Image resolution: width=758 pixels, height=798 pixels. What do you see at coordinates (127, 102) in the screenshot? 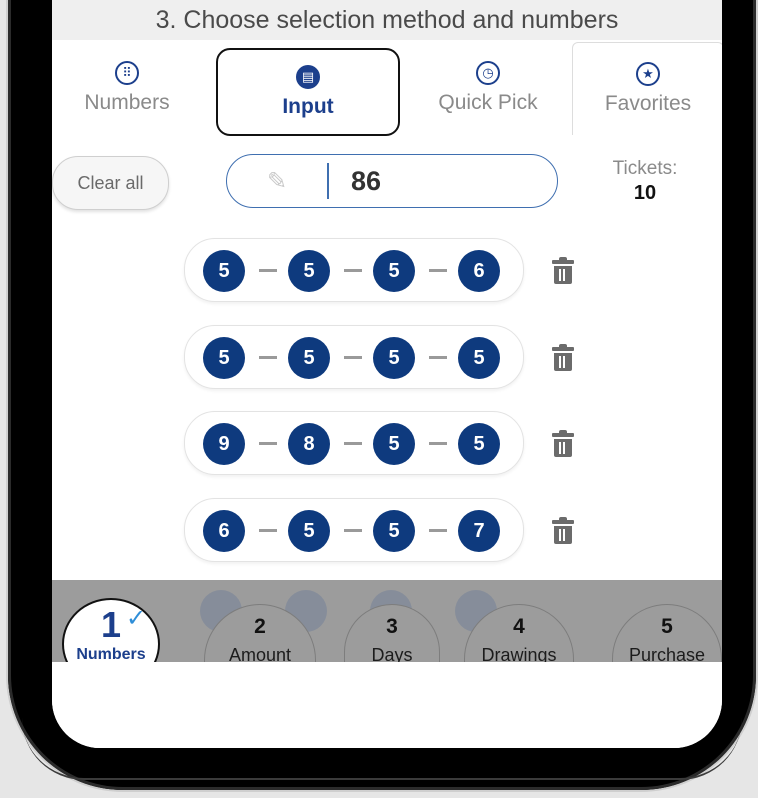
I see `tab-numbers-label: Numbers` at bounding box center [127, 102].